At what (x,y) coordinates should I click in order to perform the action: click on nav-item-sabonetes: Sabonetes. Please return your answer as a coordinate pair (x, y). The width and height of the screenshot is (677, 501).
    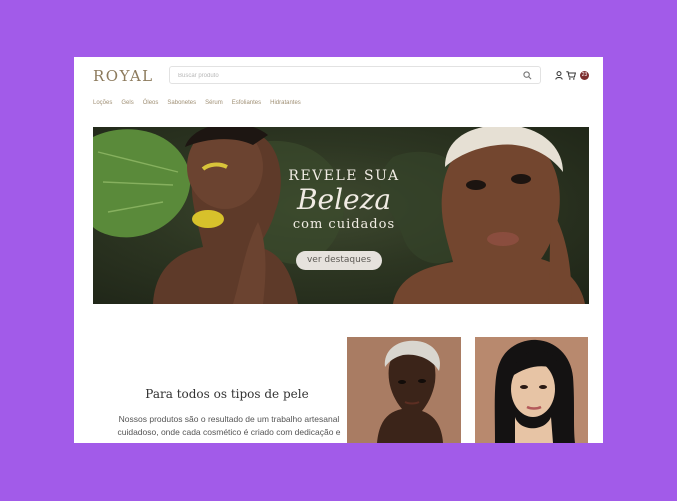
    Looking at the image, I should click on (181, 103).